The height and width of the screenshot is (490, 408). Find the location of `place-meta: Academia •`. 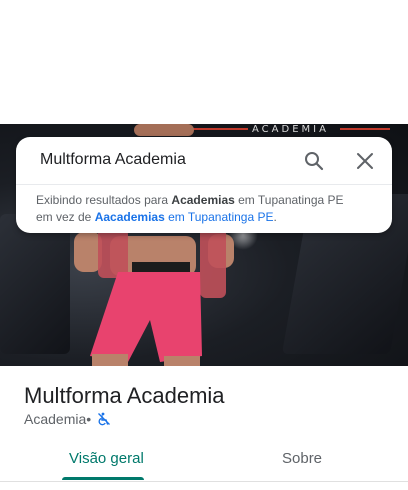

place-meta: Academia • is located at coordinates (67, 419).